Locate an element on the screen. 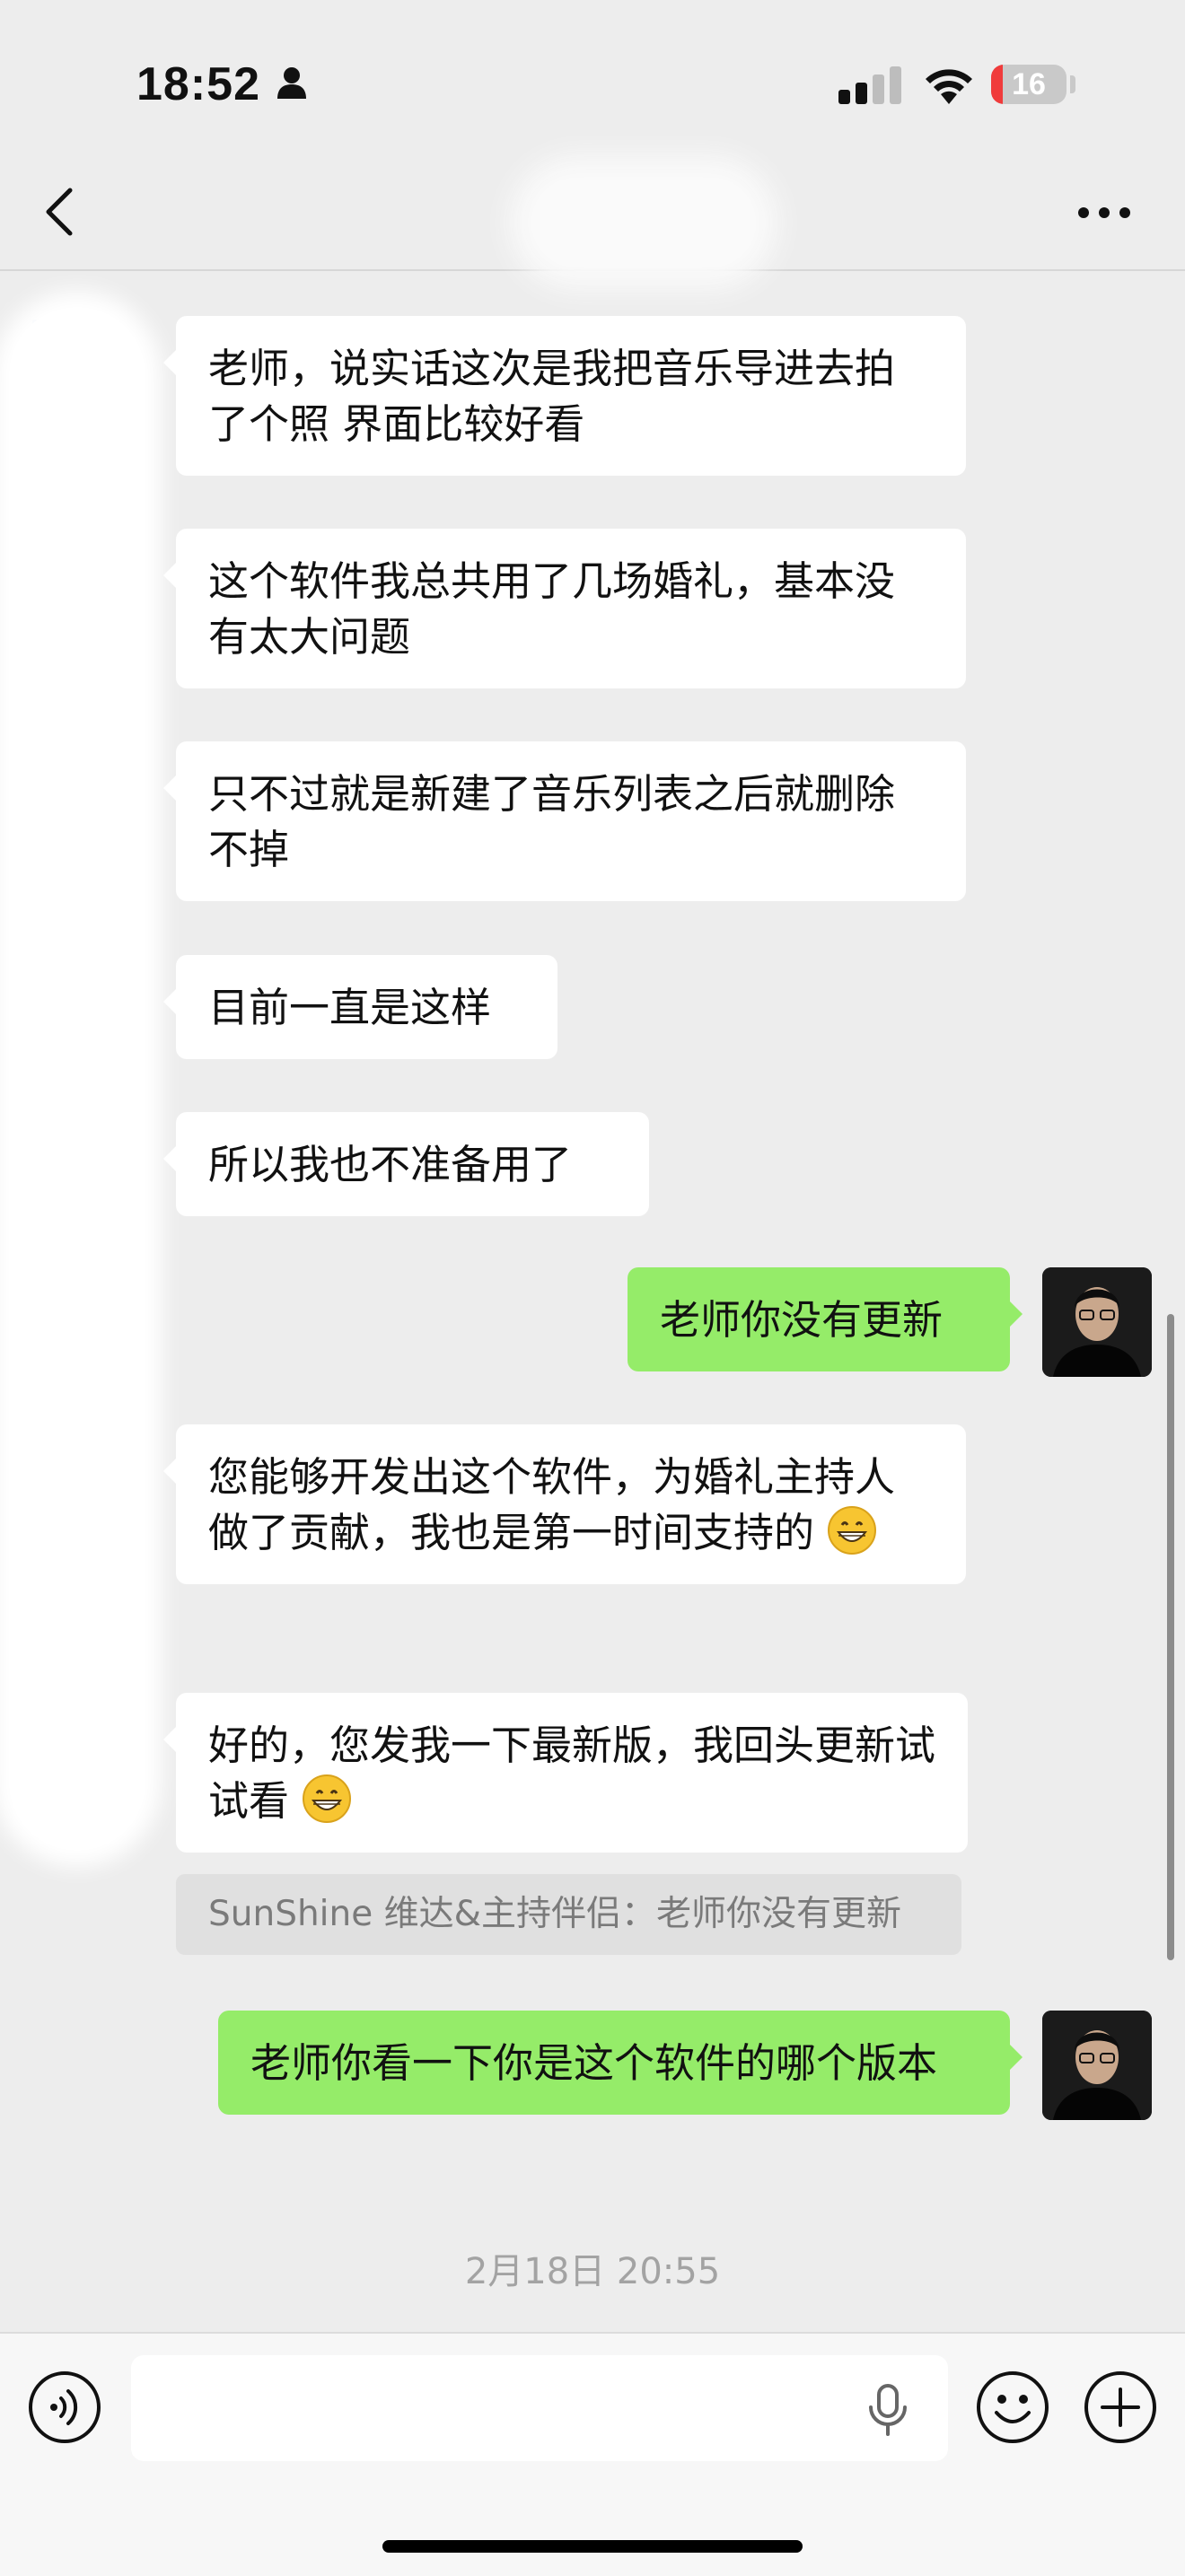 The image size is (1185, 2576). avatar-redaction is located at coordinates (77, 1079).